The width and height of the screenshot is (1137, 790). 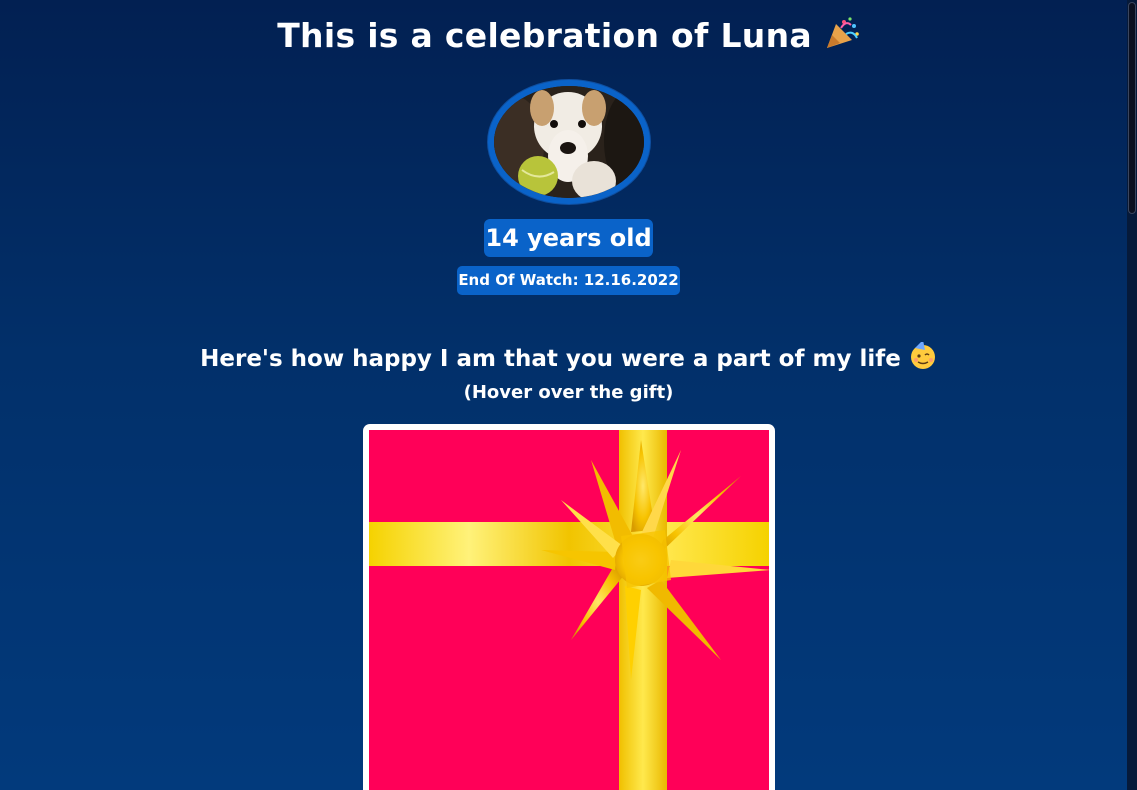 I want to click on page-title-text: This is a celebration of Luna, so click(x=544, y=35).